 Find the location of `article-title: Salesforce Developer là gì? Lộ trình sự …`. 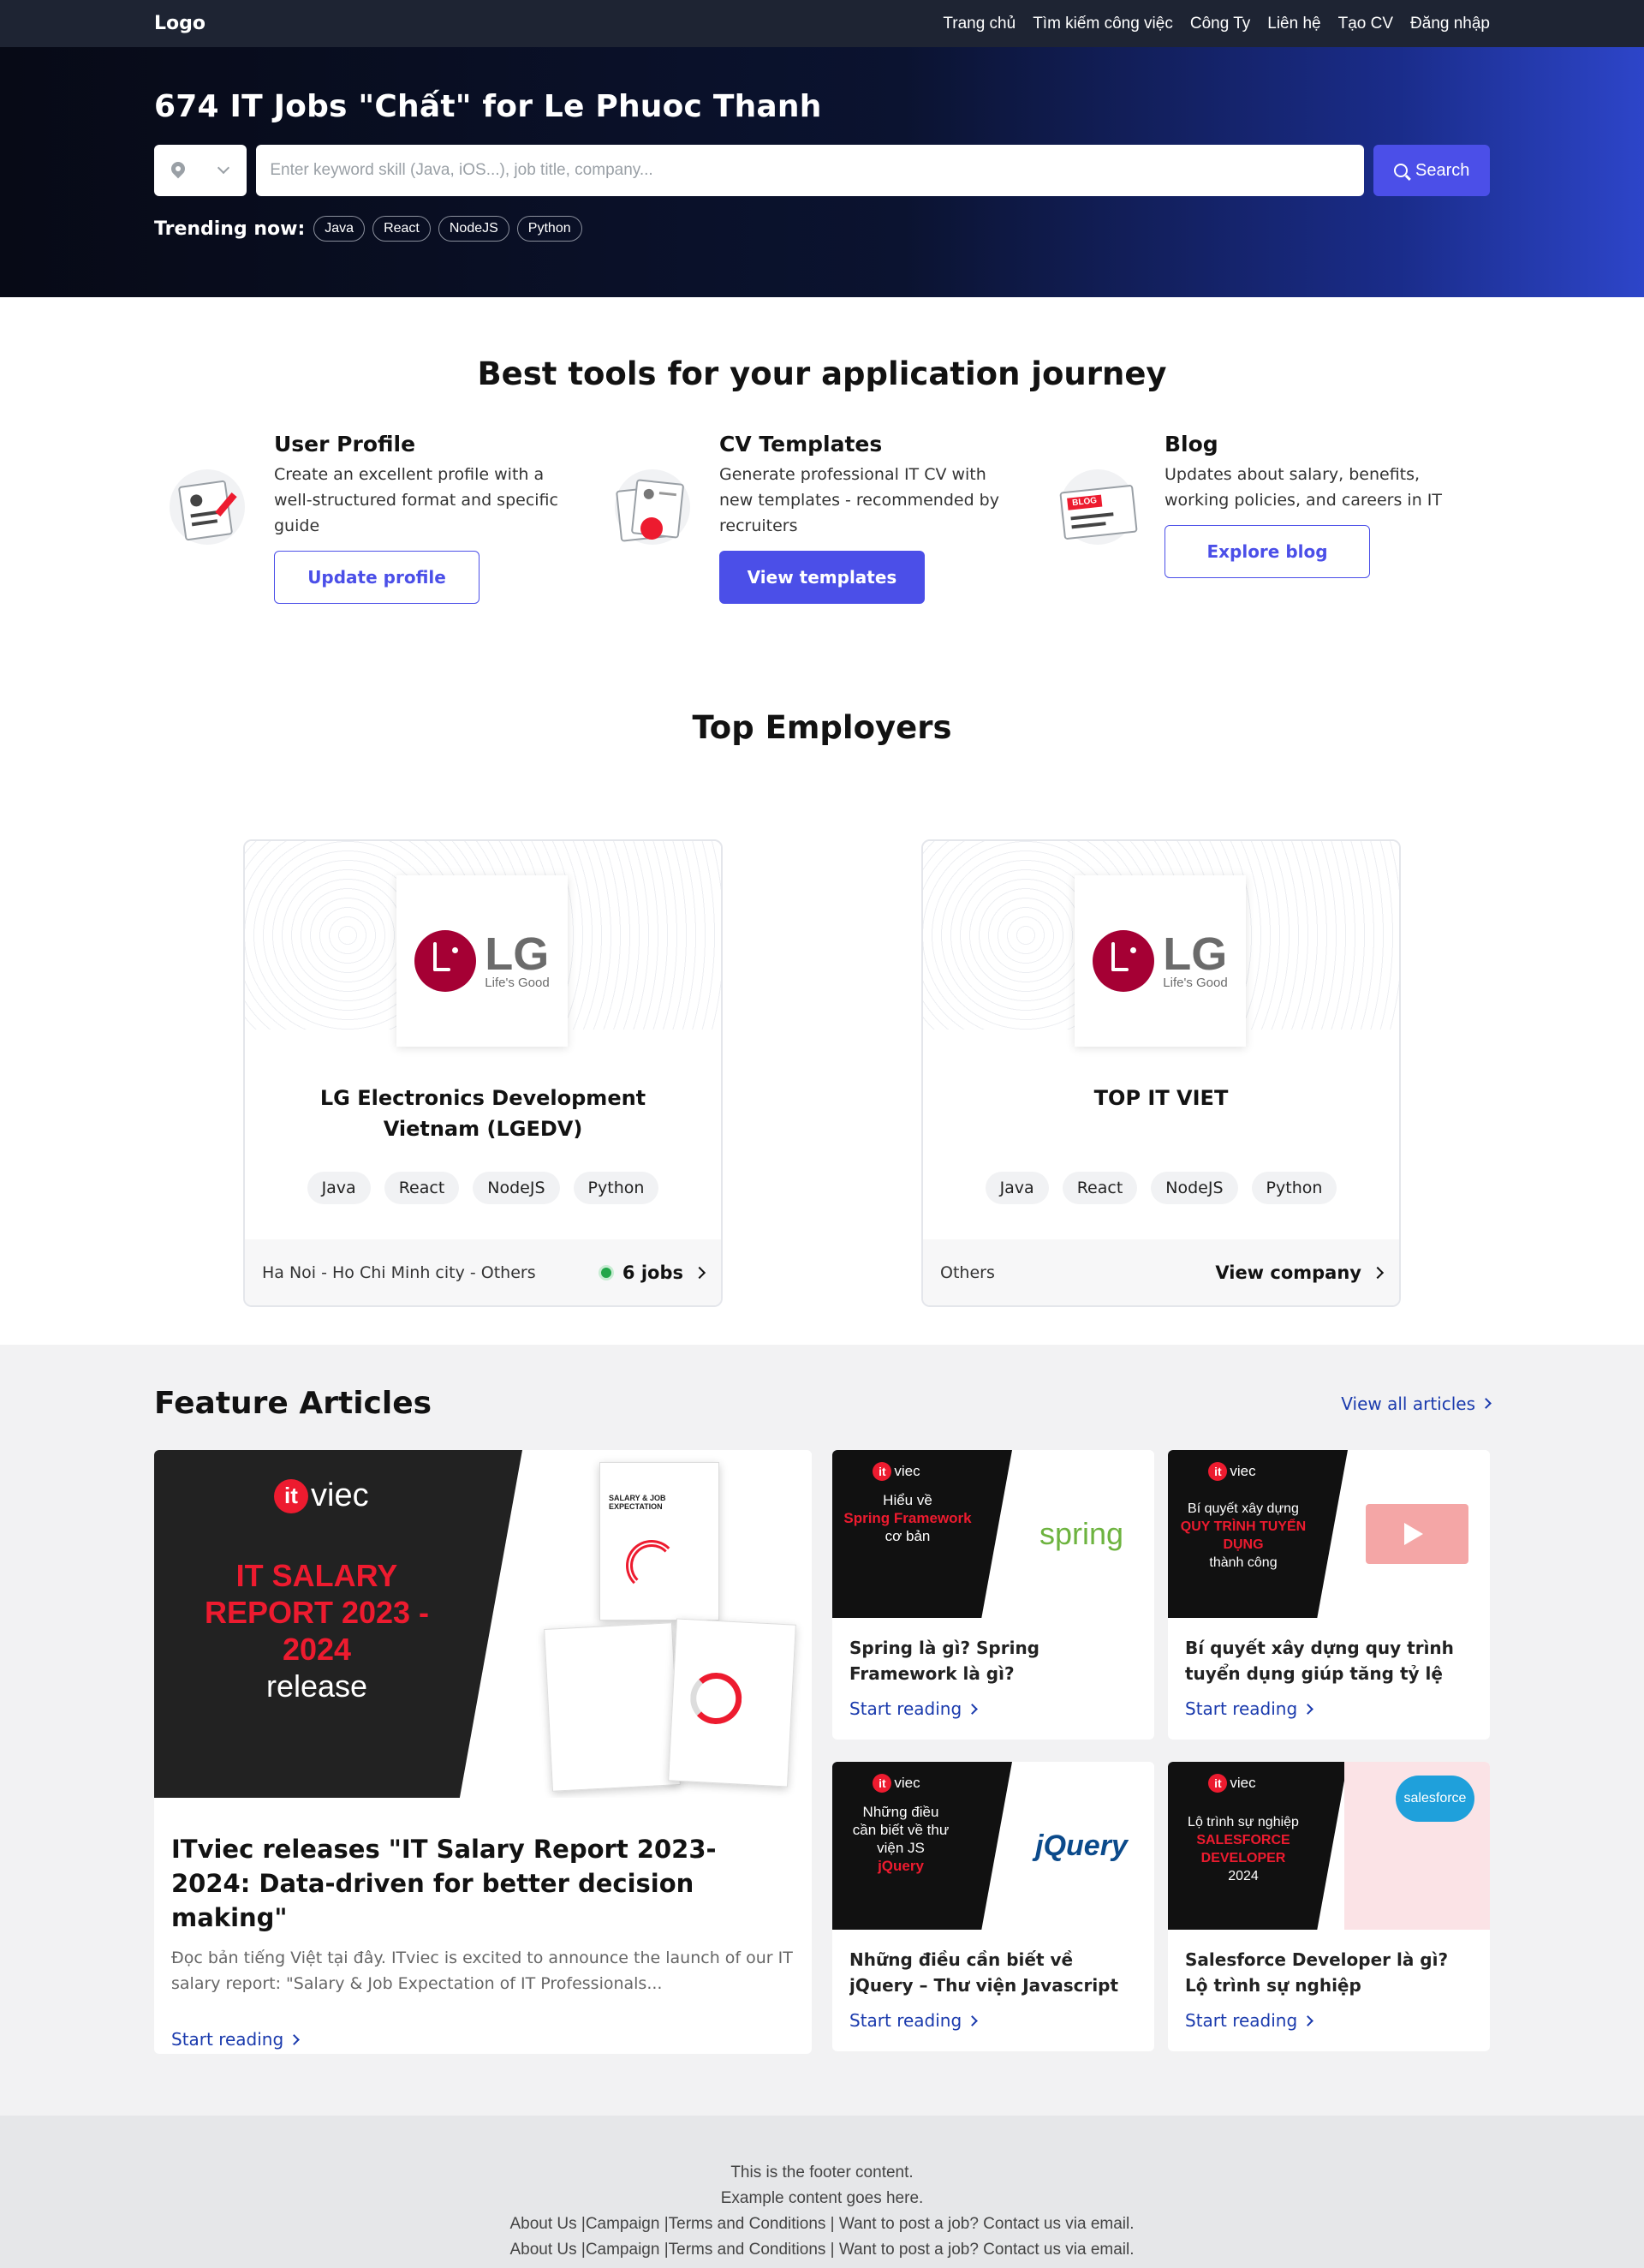

article-title: Salesforce Developer là gì? Lộ trình sự … is located at coordinates (1329, 1973).